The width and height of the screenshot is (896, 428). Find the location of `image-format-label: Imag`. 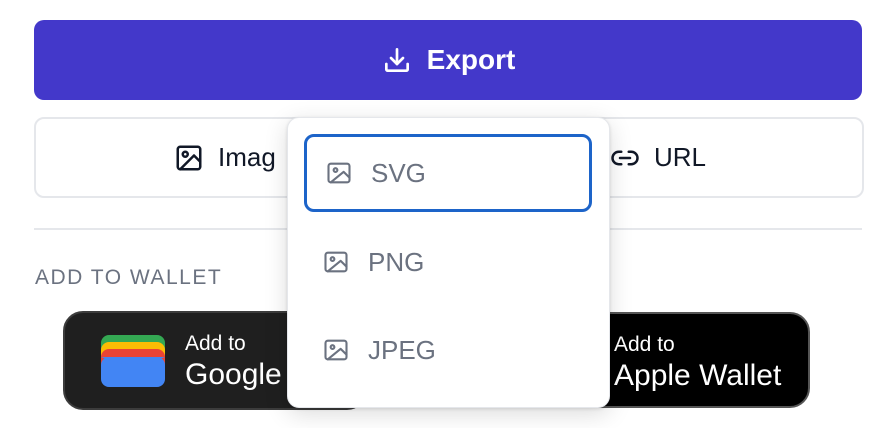

image-format-label: Imag is located at coordinates (247, 157).